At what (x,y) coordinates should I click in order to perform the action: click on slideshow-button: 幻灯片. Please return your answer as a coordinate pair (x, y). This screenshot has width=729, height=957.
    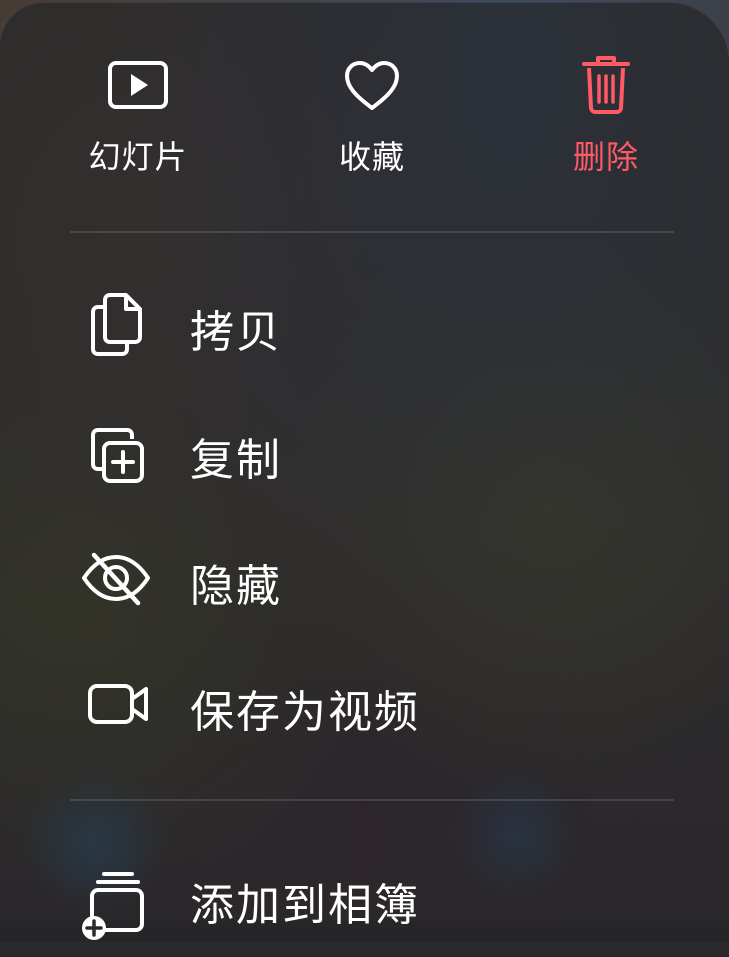
    Looking at the image, I should click on (138, 114).